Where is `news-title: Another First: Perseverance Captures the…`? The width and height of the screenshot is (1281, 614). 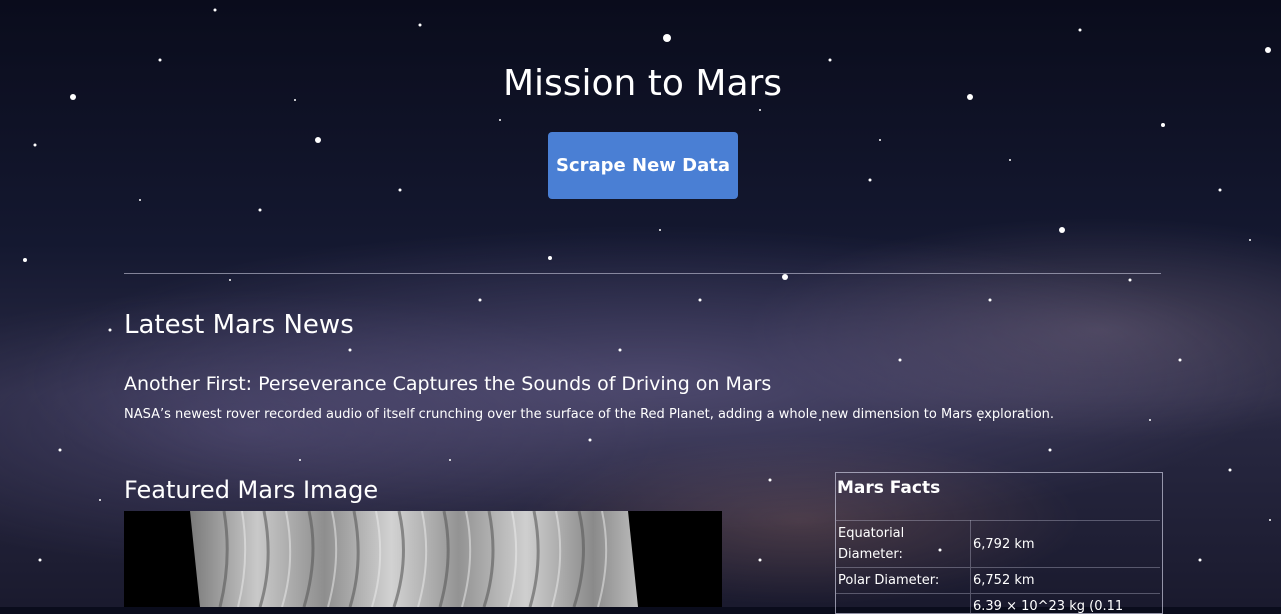
news-title: Another First: Perseverance Captures the… is located at coordinates (447, 384).